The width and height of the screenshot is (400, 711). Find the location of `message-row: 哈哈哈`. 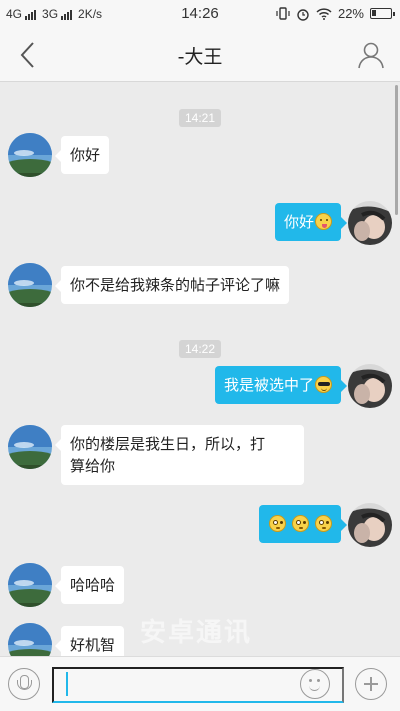

message-row: 哈哈哈 is located at coordinates (200, 588).